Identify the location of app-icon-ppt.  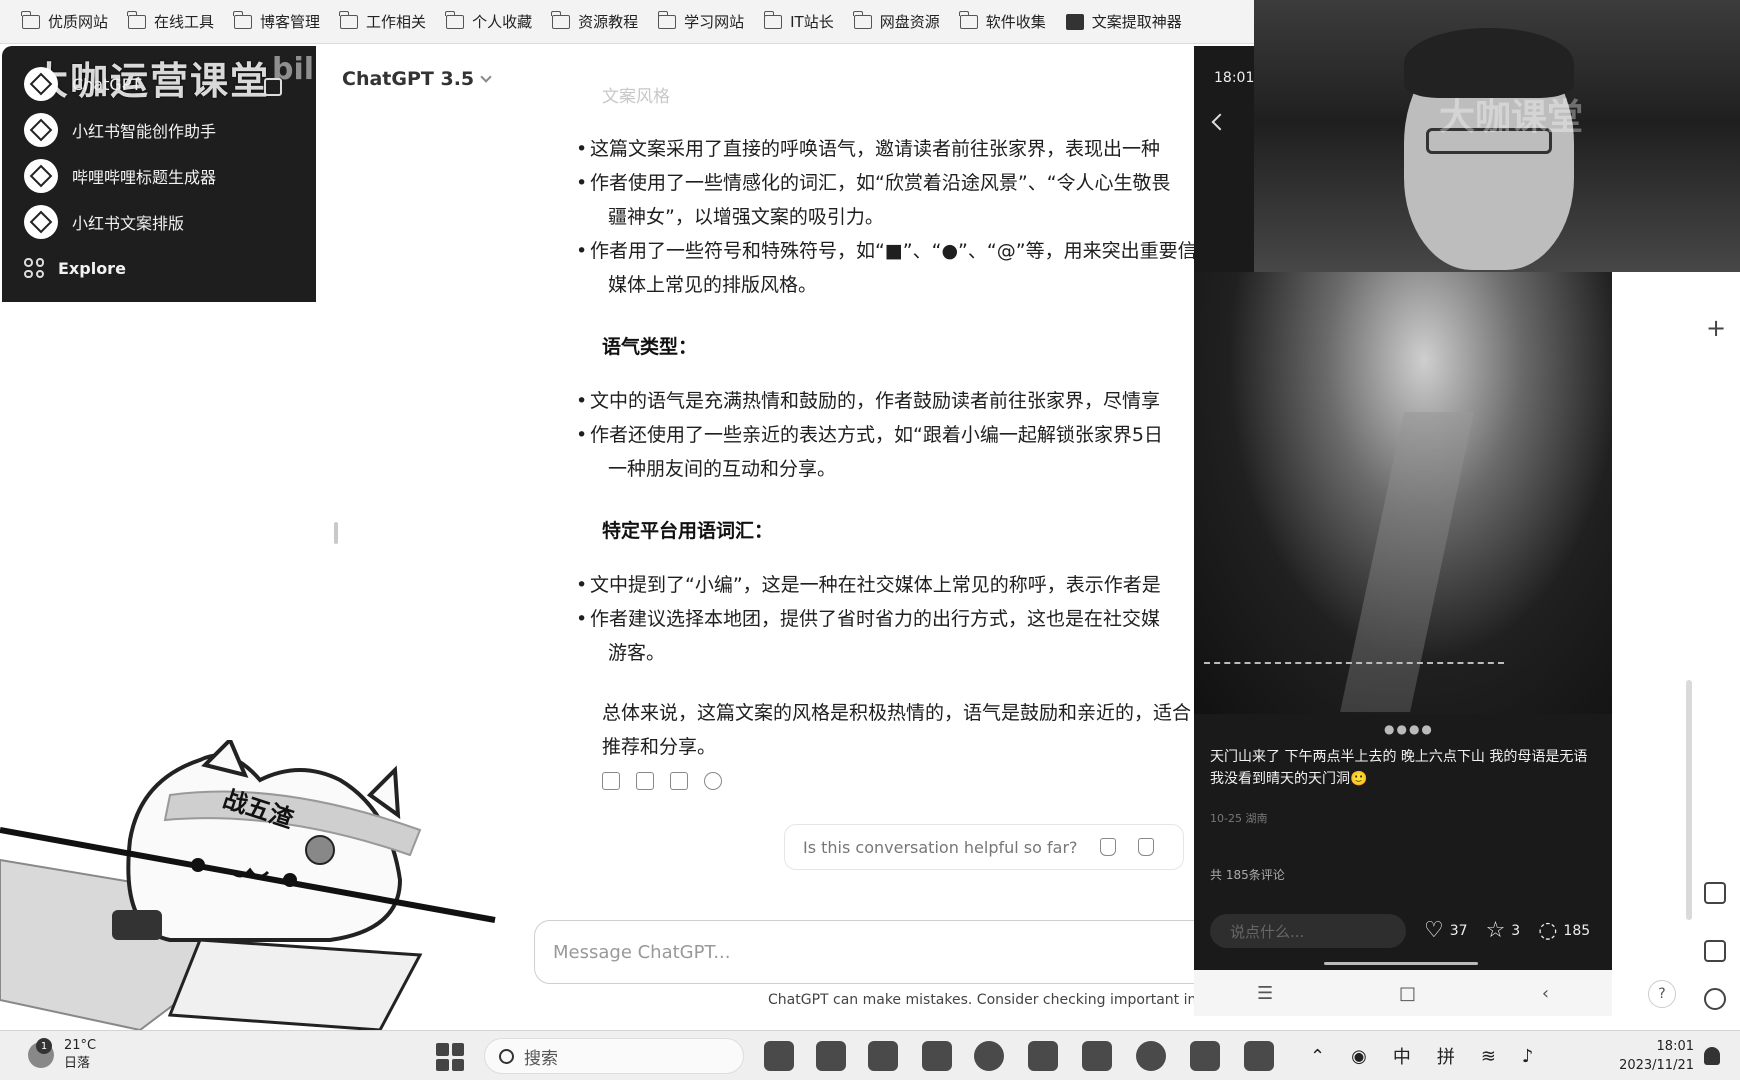
(779, 1056).